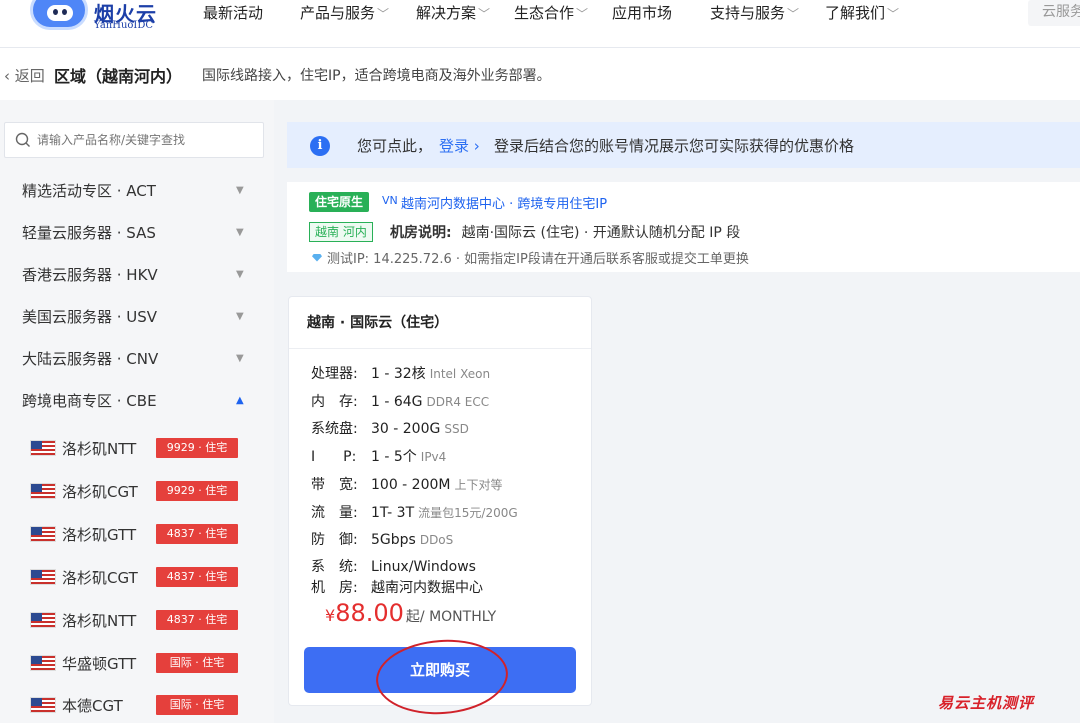 Image resolution: width=1080 pixels, height=723 pixels. What do you see at coordinates (504, 202) in the screenshot?
I see `datacenter-link: 越南河内数据中心 · 跨境专用住宅IP` at bounding box center [504, 202].